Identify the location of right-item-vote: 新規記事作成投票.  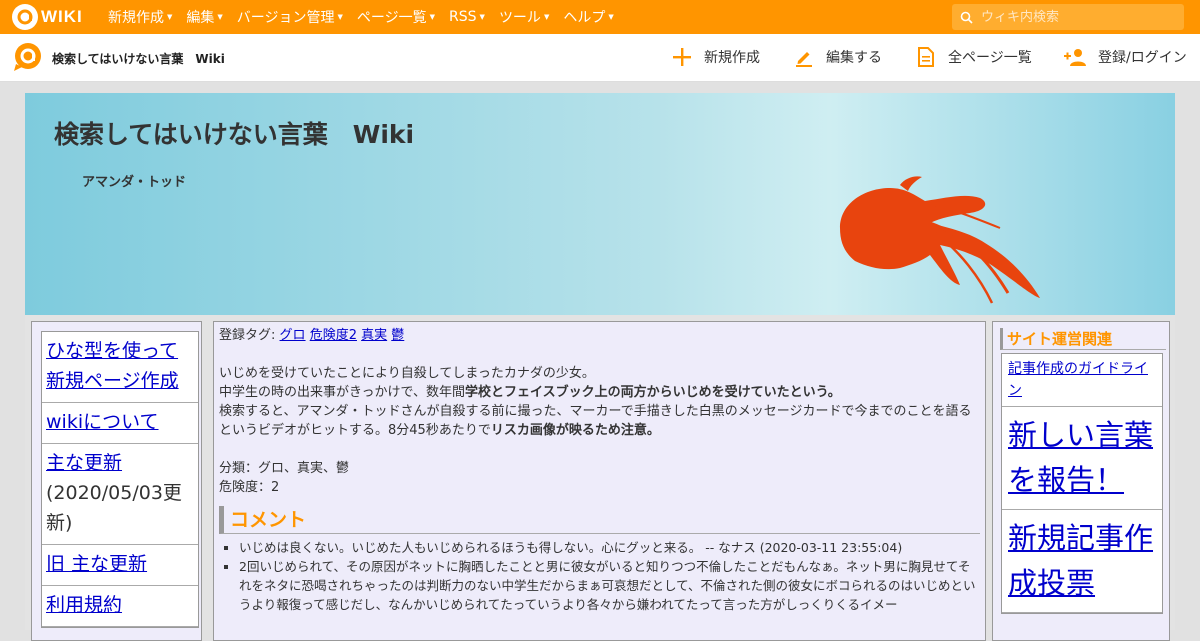
(1082, 561).